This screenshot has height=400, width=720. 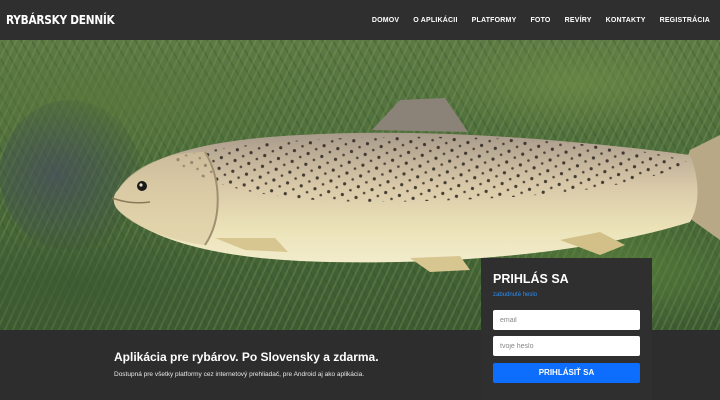 I want to click on nav-item-foto: FOTO, so click(x=540, y=20).